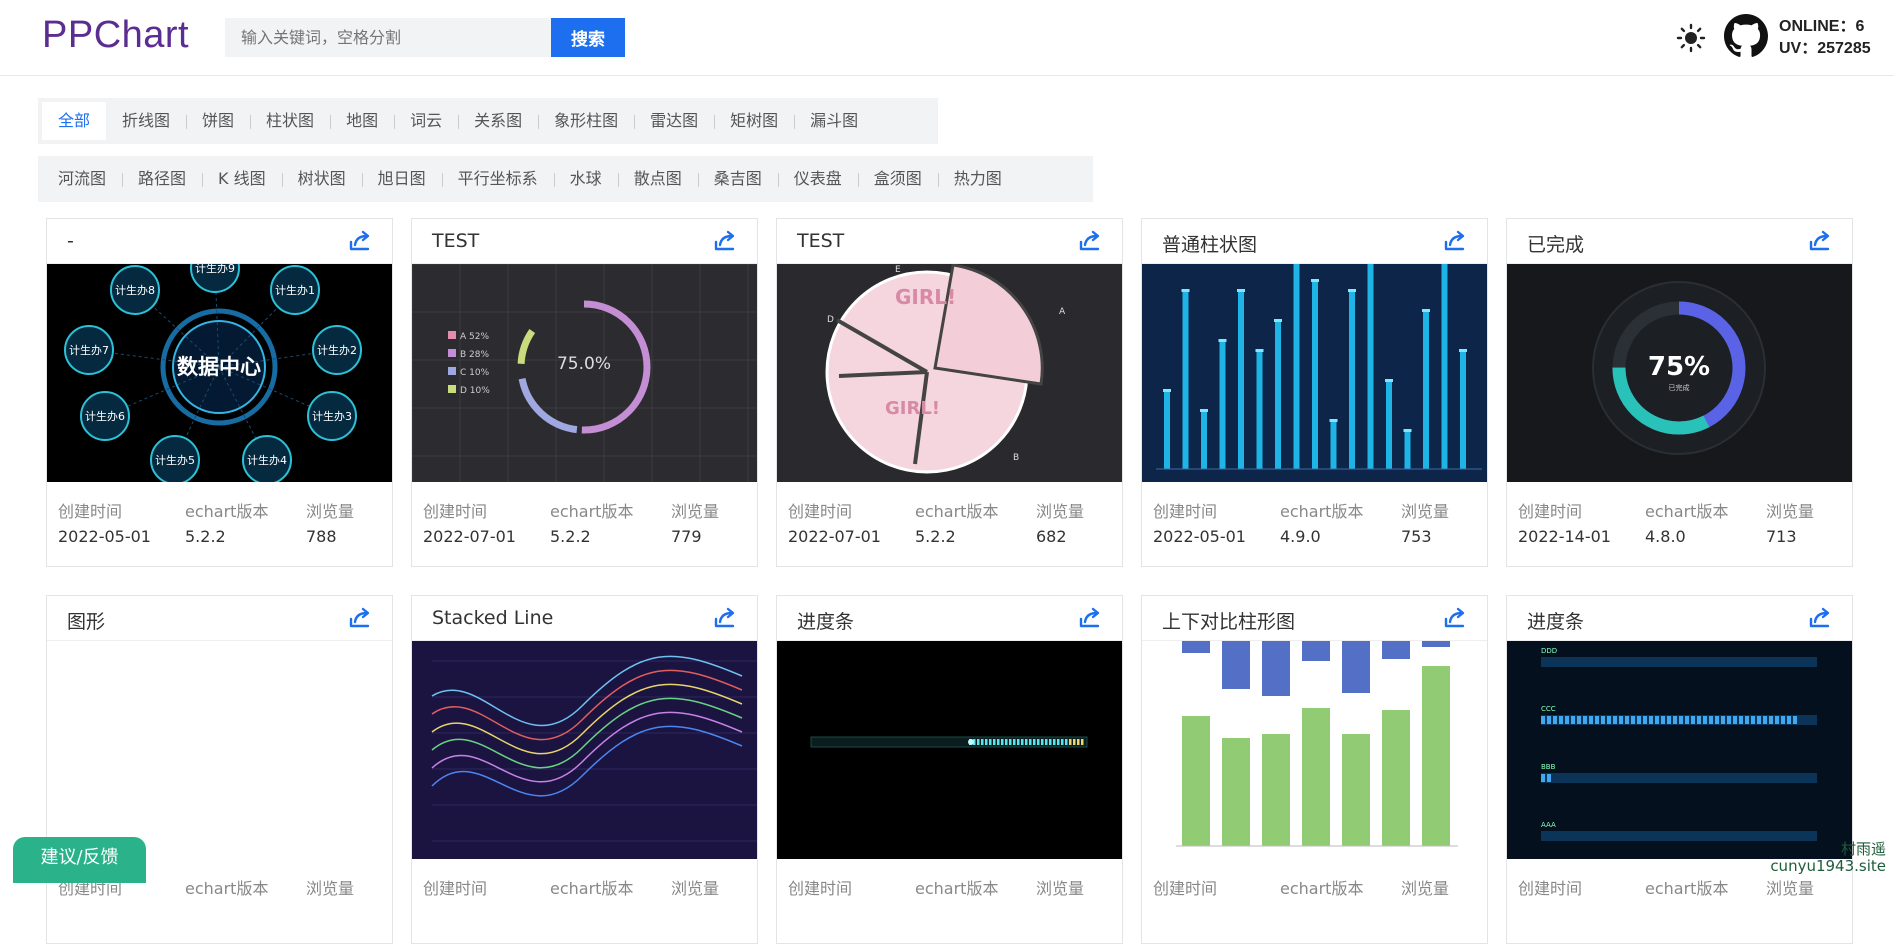 The width and height of the screenshot is (1894, 944). What do you see at coordinates (426, 121) in the screenshot?
I see `tab-item: 词云` at bounding box center [426, 121].